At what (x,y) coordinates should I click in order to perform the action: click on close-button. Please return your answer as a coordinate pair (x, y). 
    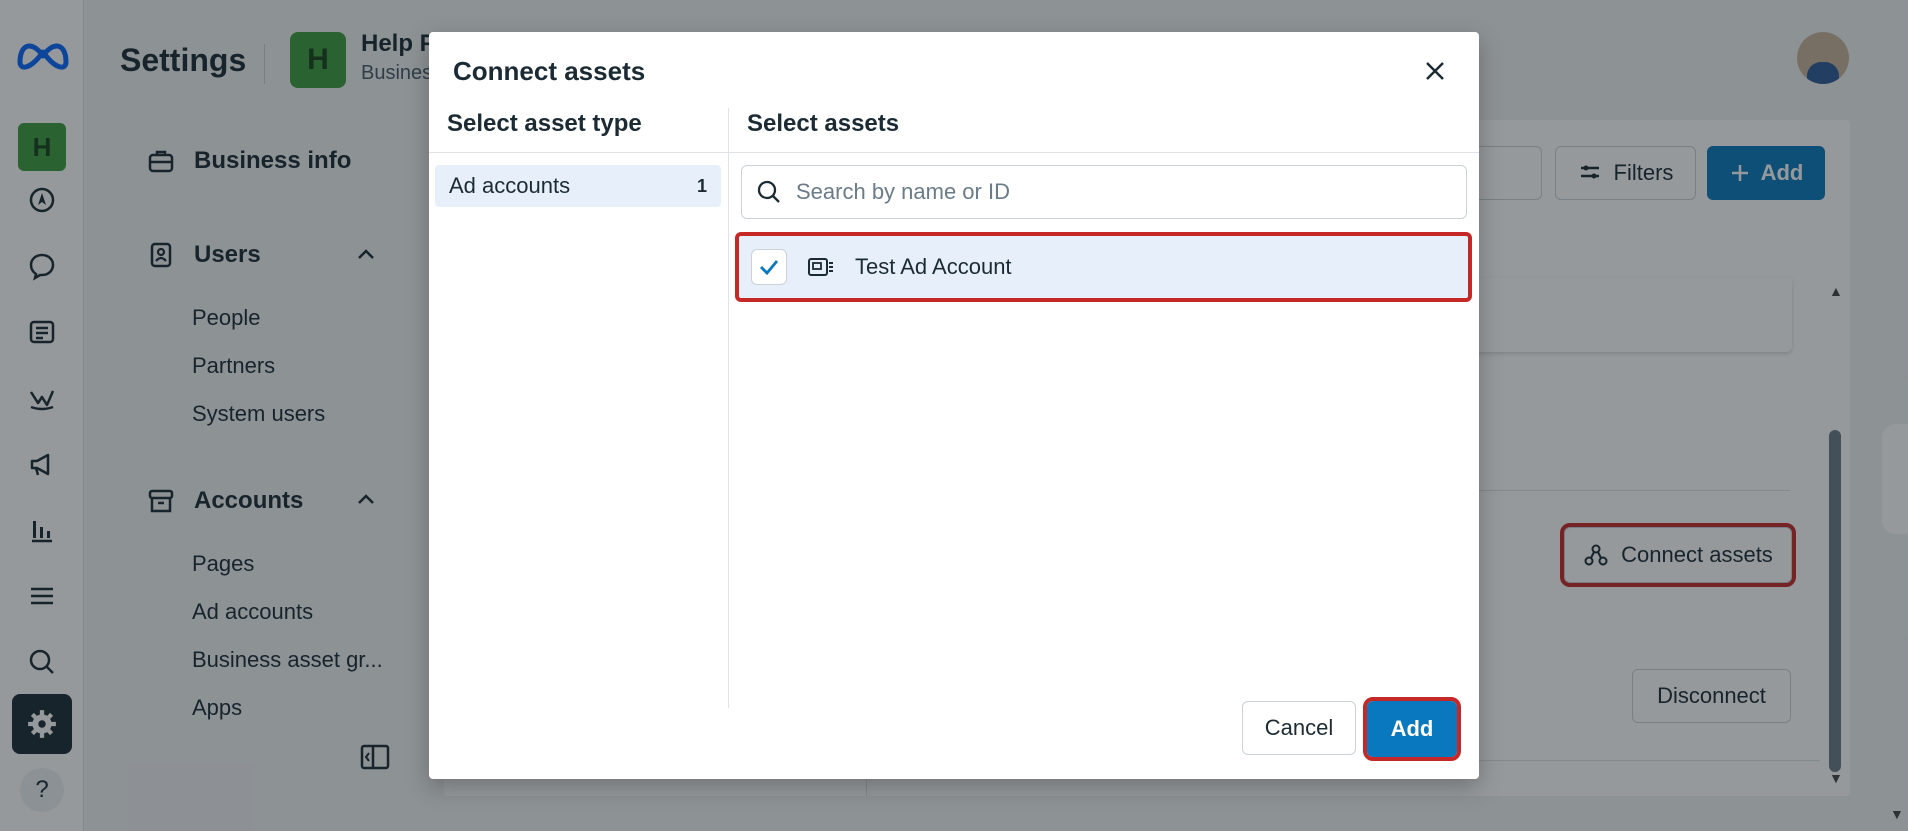
    Looking at the image, I should click on (1435, 71).